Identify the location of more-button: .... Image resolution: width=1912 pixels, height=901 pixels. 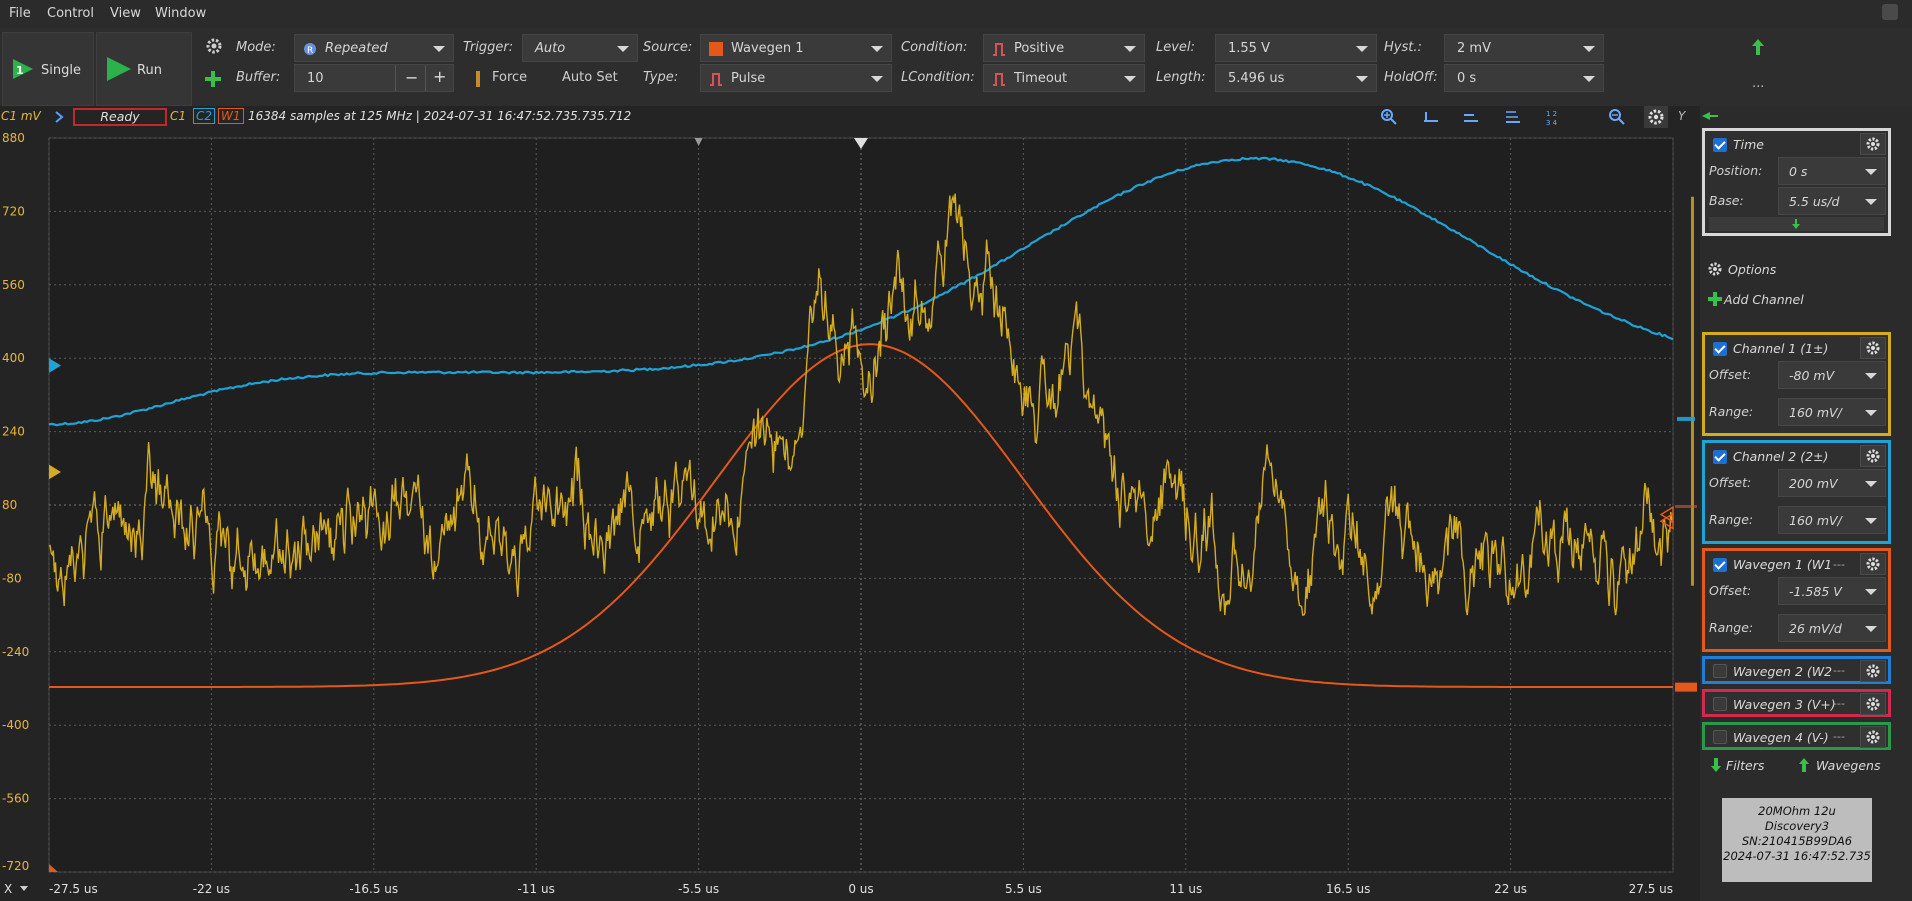
(1758, 83).